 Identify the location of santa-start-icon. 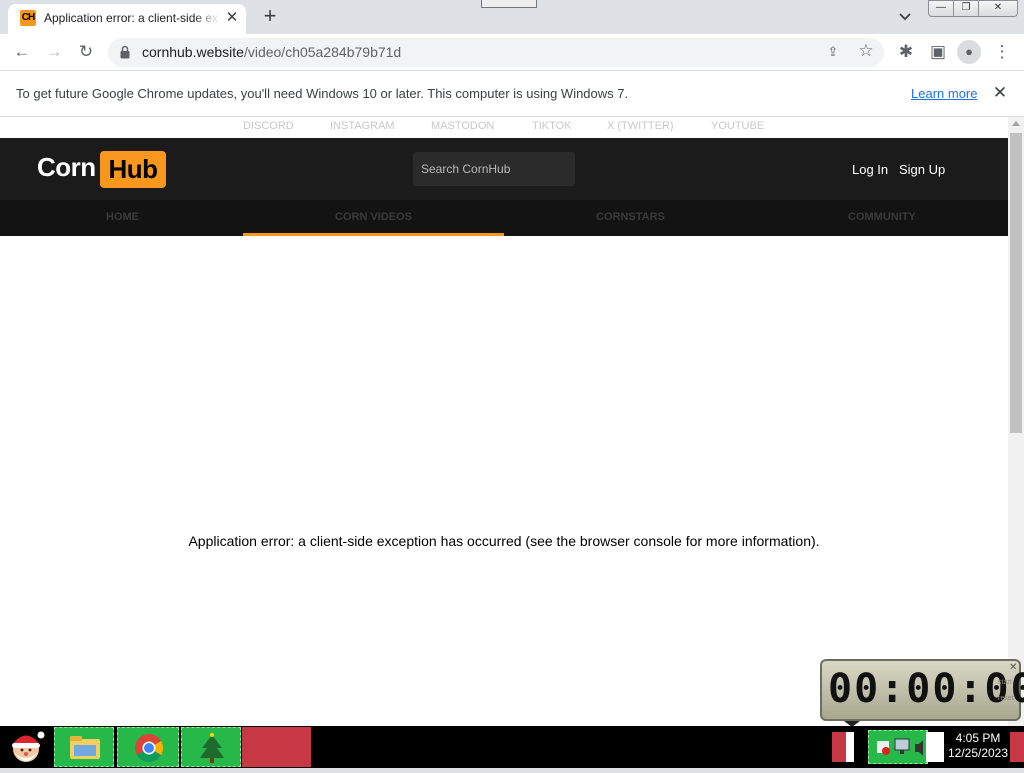
(28, 746).